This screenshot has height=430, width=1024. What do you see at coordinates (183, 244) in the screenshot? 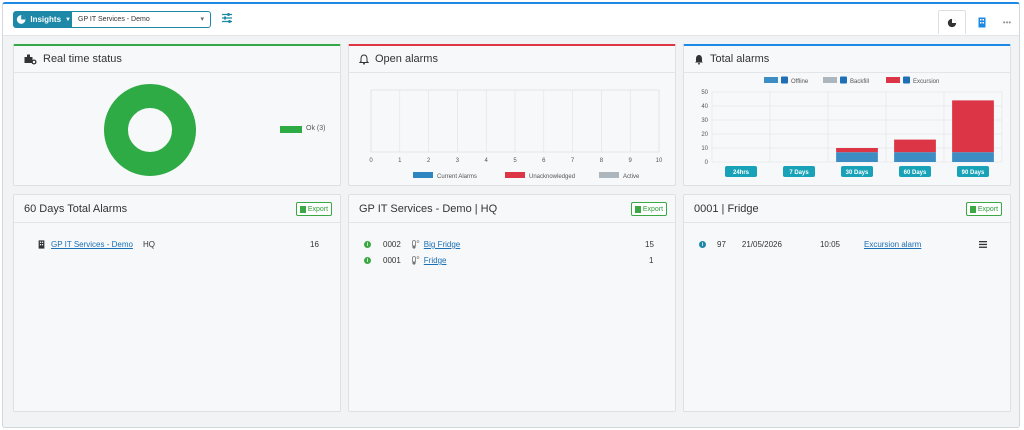
I see `table-row: GP IT Services - Demo HQ 16` at bounding box center [183, 244].